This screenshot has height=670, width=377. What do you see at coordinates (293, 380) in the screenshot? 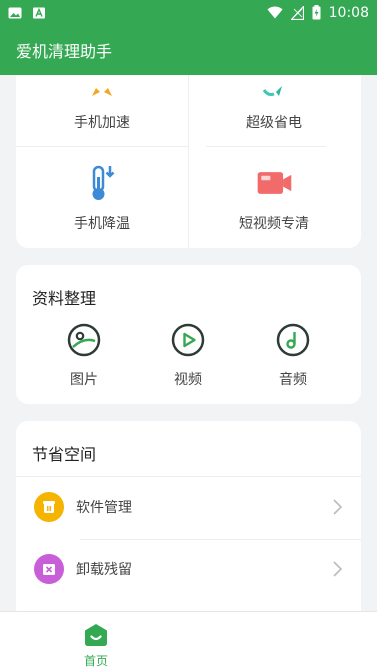
I see `file-label: 音频` at bounding box center [293, 380].